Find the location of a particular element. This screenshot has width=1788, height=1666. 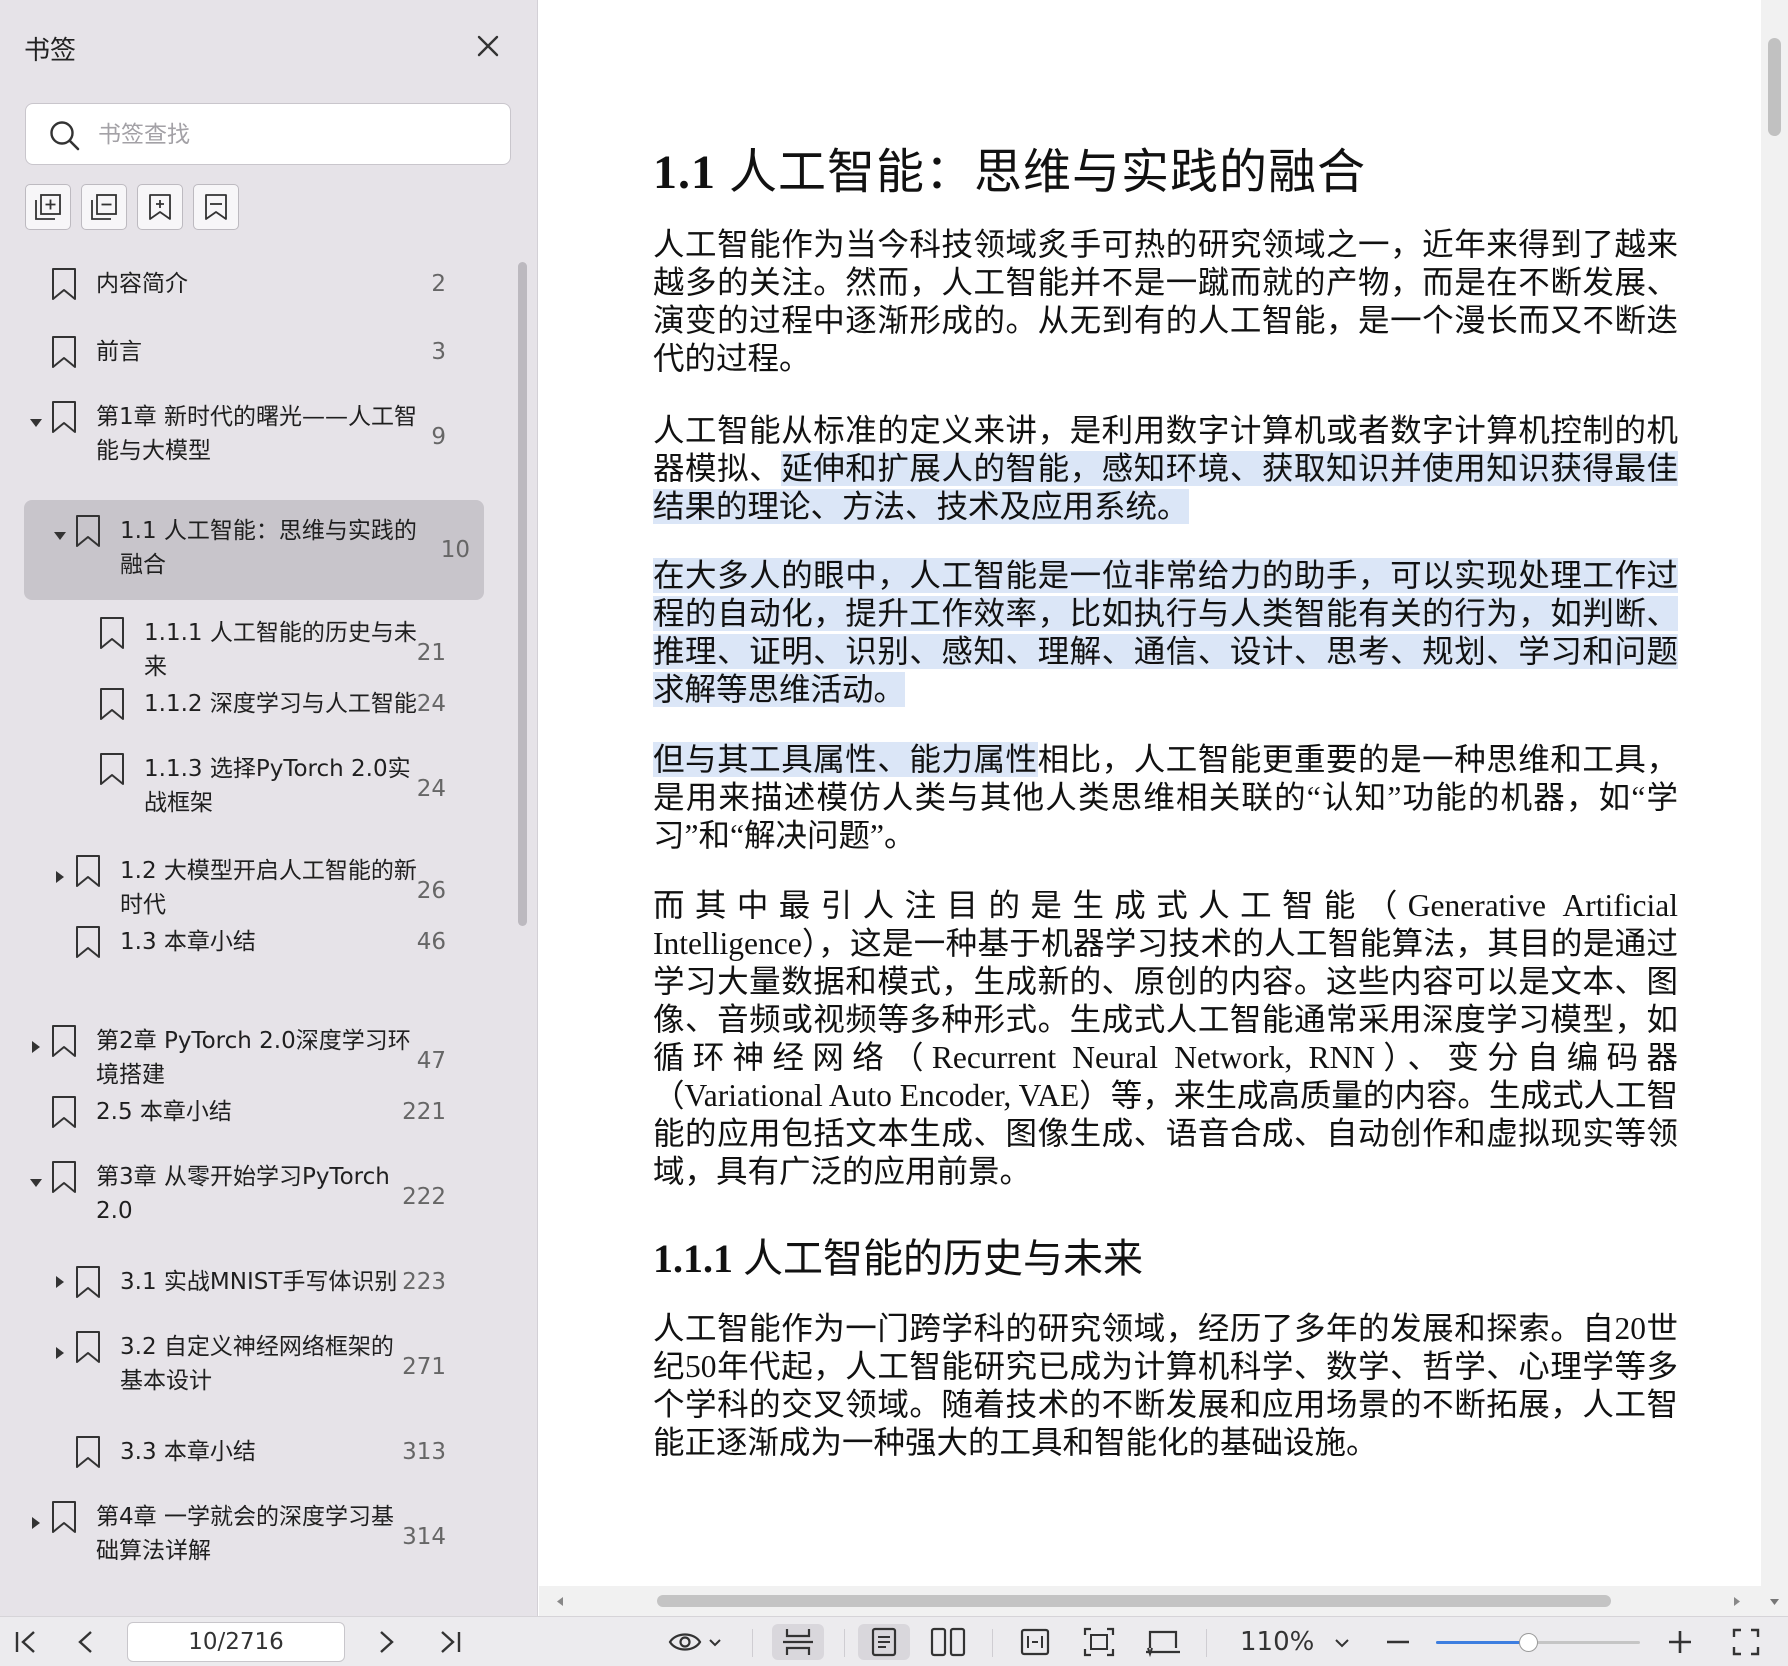

next-page-icon is located at coordinates (386, 1642).